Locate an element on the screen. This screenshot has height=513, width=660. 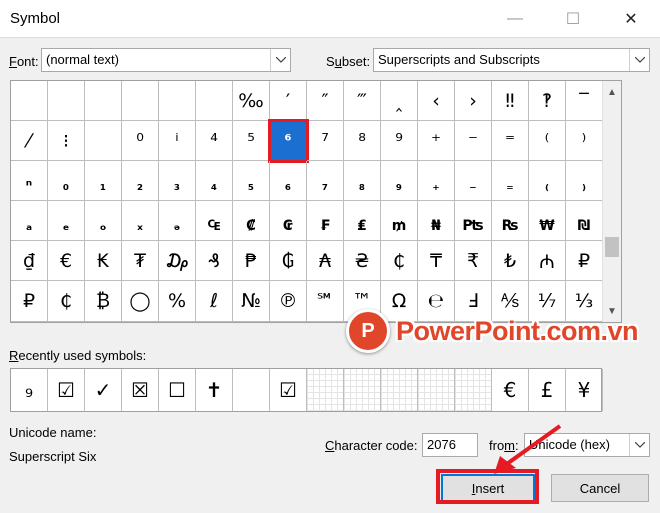
recent-symbol-cell: ✝ is located at coordinates (214, 390).